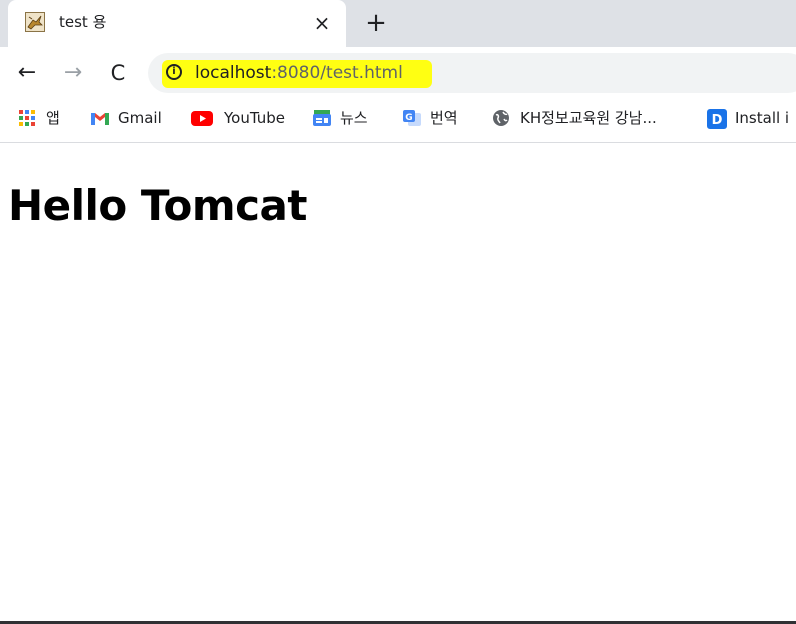 The height and width of the screenshot is (624, 796). I want to click on new-tab-button: +, so click(376, 23).